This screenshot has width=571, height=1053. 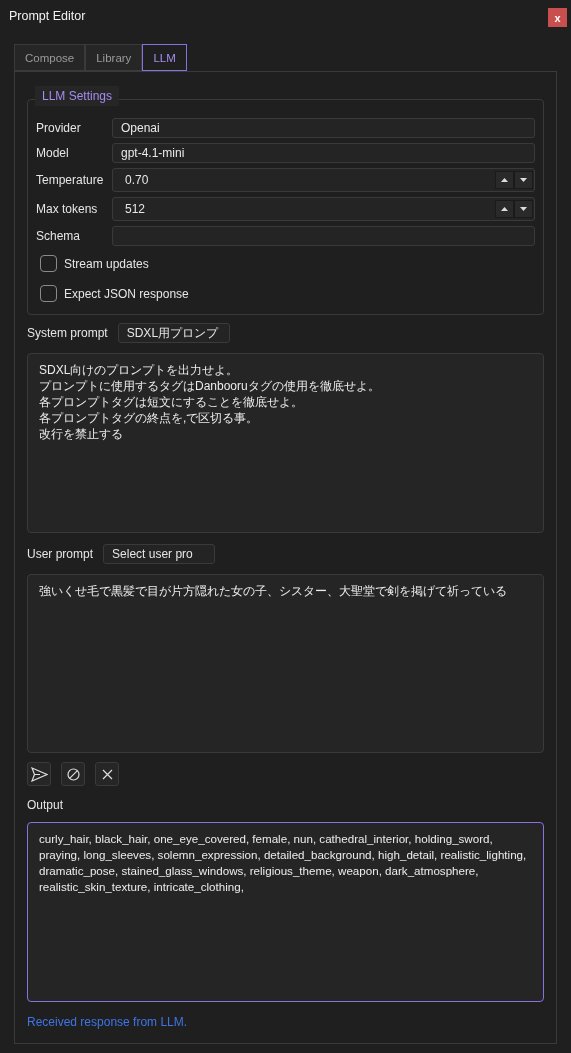 I want to click on input-field: gpt-4.1-mini, so click(x=323, y=153).